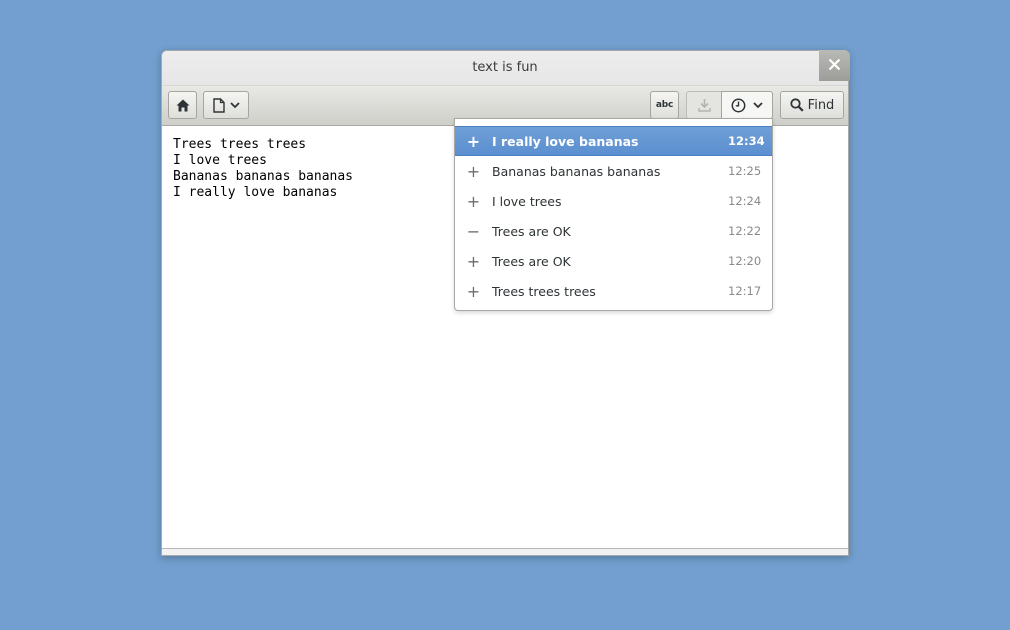  What do you see at coordinates (220, 160) in the screenshot?
I see `editor-line: I love trees` at bounding box center [220, 160].